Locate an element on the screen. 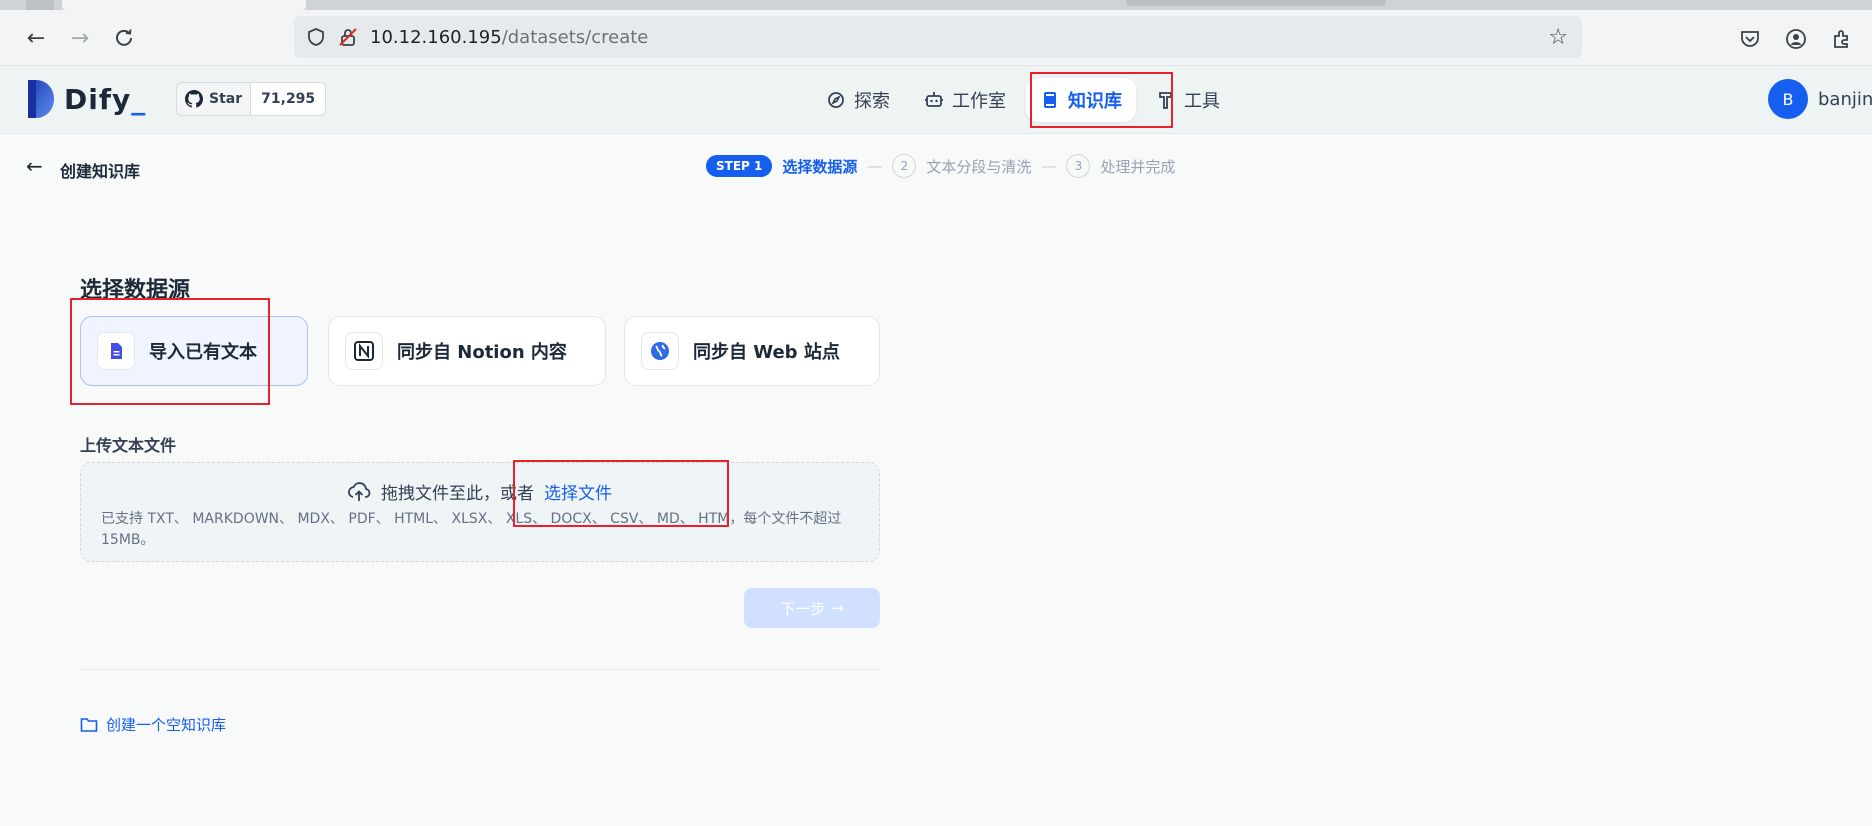  logo-text-dify: Dify is located at coordinates (98, 99).